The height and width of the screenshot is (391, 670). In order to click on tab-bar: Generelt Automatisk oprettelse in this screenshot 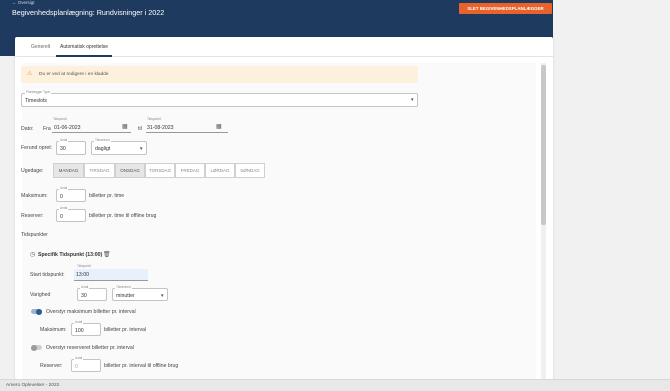, I will do `click(284, 47)`.